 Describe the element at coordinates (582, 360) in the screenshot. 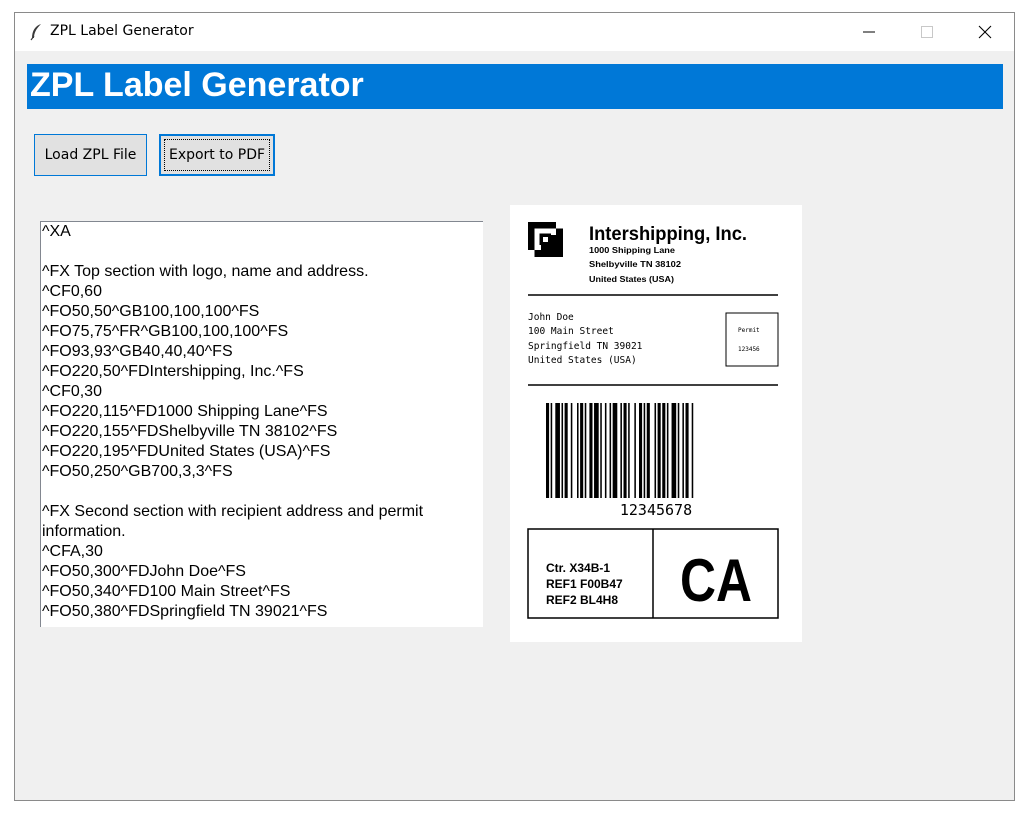

I see `recipient-line: United States (USA)` at that location.